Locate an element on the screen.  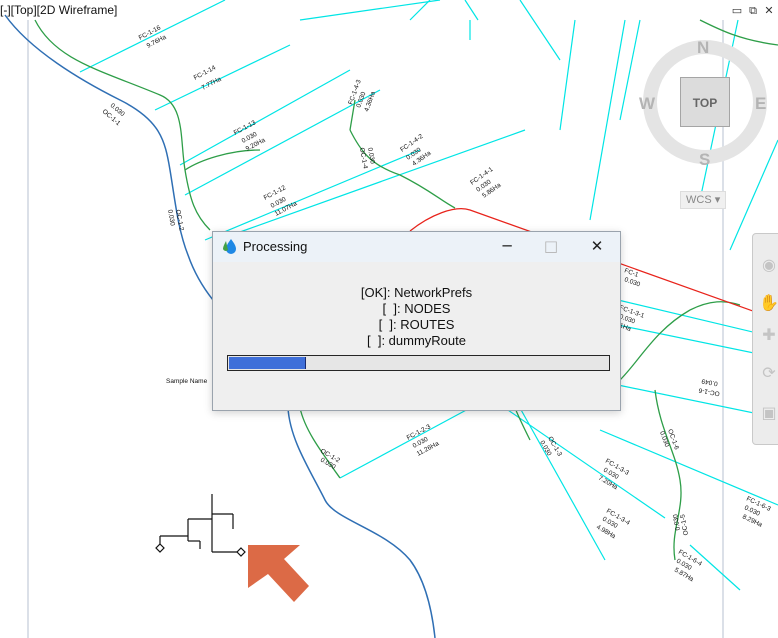
dialog-close-button: ✕ is located at coordinates (597, 246).